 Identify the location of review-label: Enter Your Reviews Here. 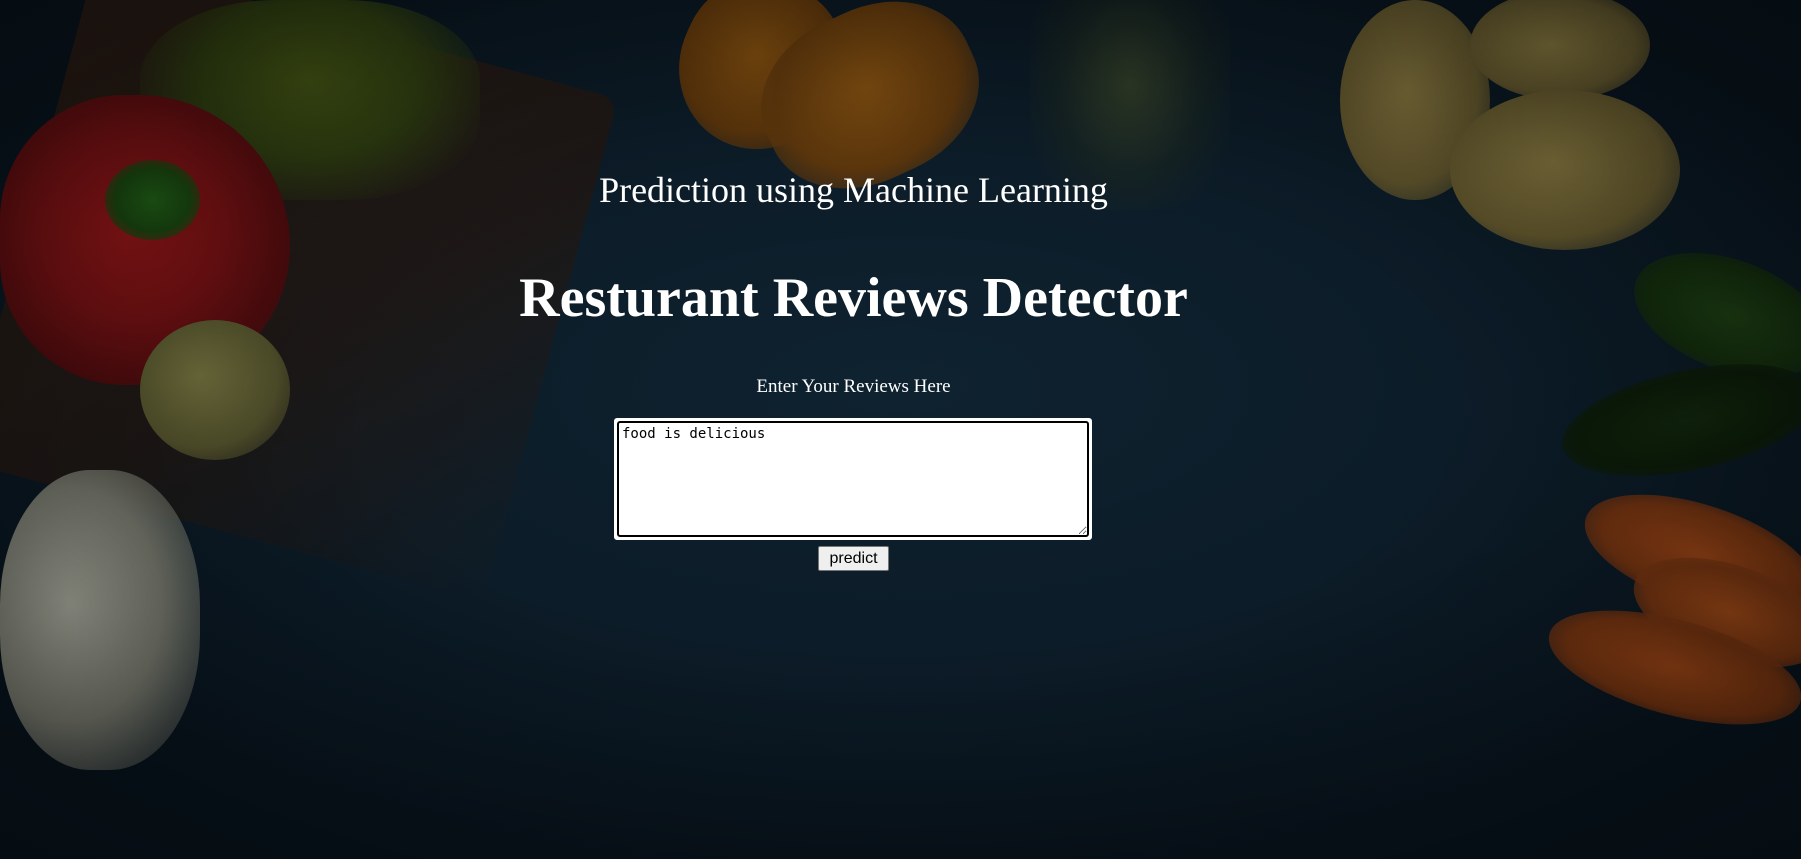
(853, 386).